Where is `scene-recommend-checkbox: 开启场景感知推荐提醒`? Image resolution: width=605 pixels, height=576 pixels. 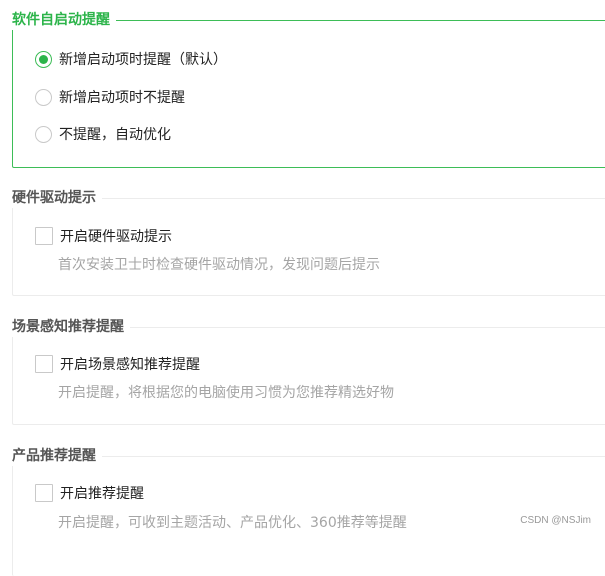
scene-recommend-checkbox: 开启场景感知推荐提醒 is located at coordinates (117, 364).